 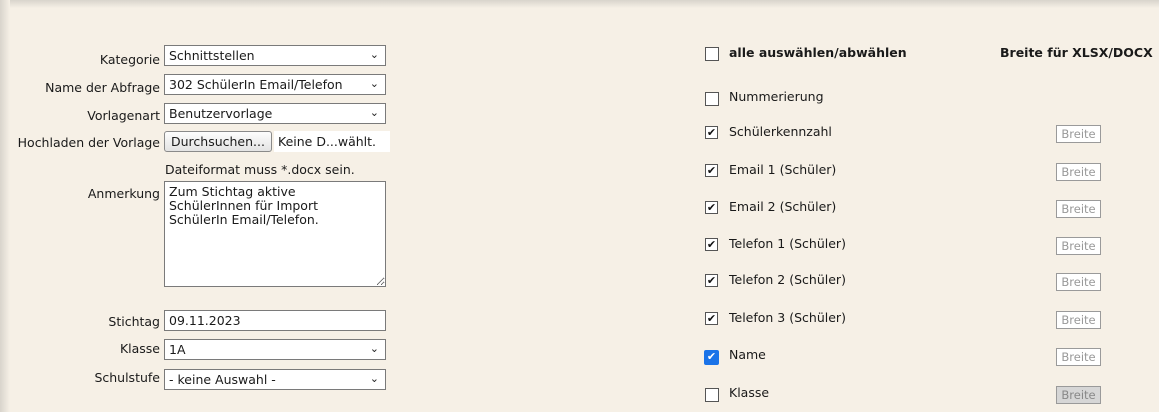 I want to click on upload-status: Keine D...wählt., so click(x=332, y=141).